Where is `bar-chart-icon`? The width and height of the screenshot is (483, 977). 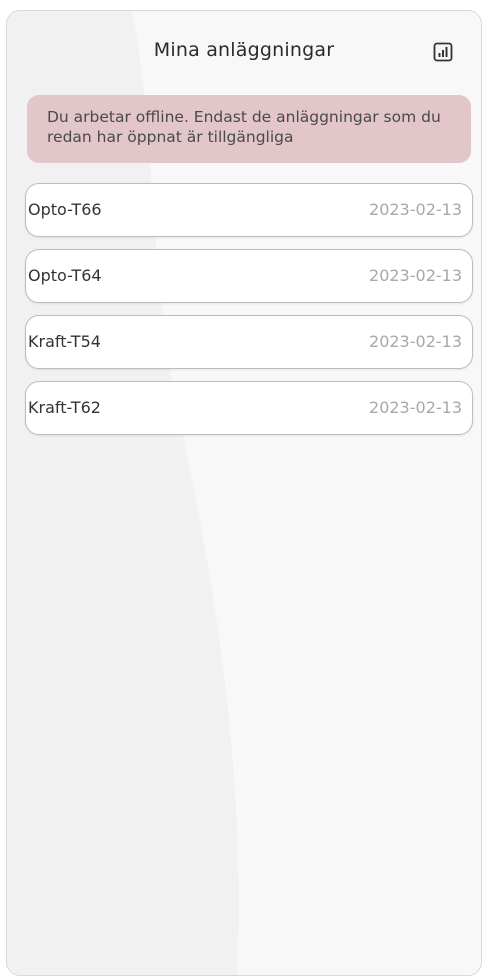
bar-chart-icon is located at coordinates (443, 52).